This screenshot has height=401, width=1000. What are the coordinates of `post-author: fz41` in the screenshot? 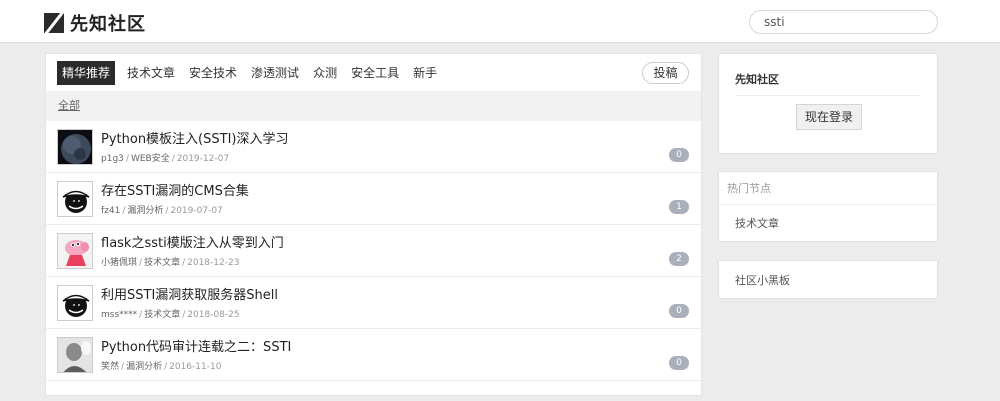 It's located at (110, 211).